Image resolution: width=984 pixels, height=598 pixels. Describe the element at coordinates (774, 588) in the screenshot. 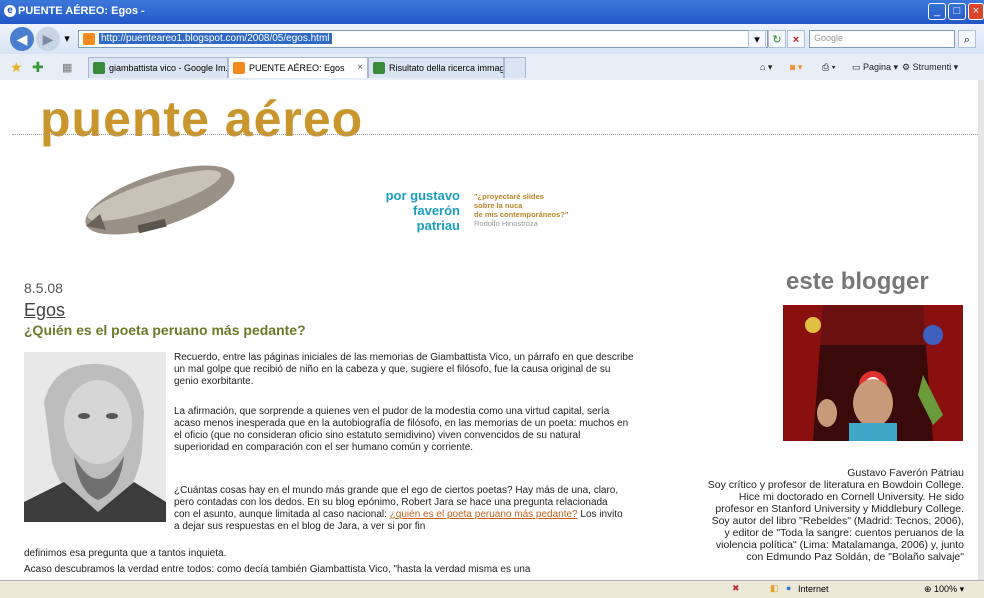

I see `security-icon: ◧` at that location.